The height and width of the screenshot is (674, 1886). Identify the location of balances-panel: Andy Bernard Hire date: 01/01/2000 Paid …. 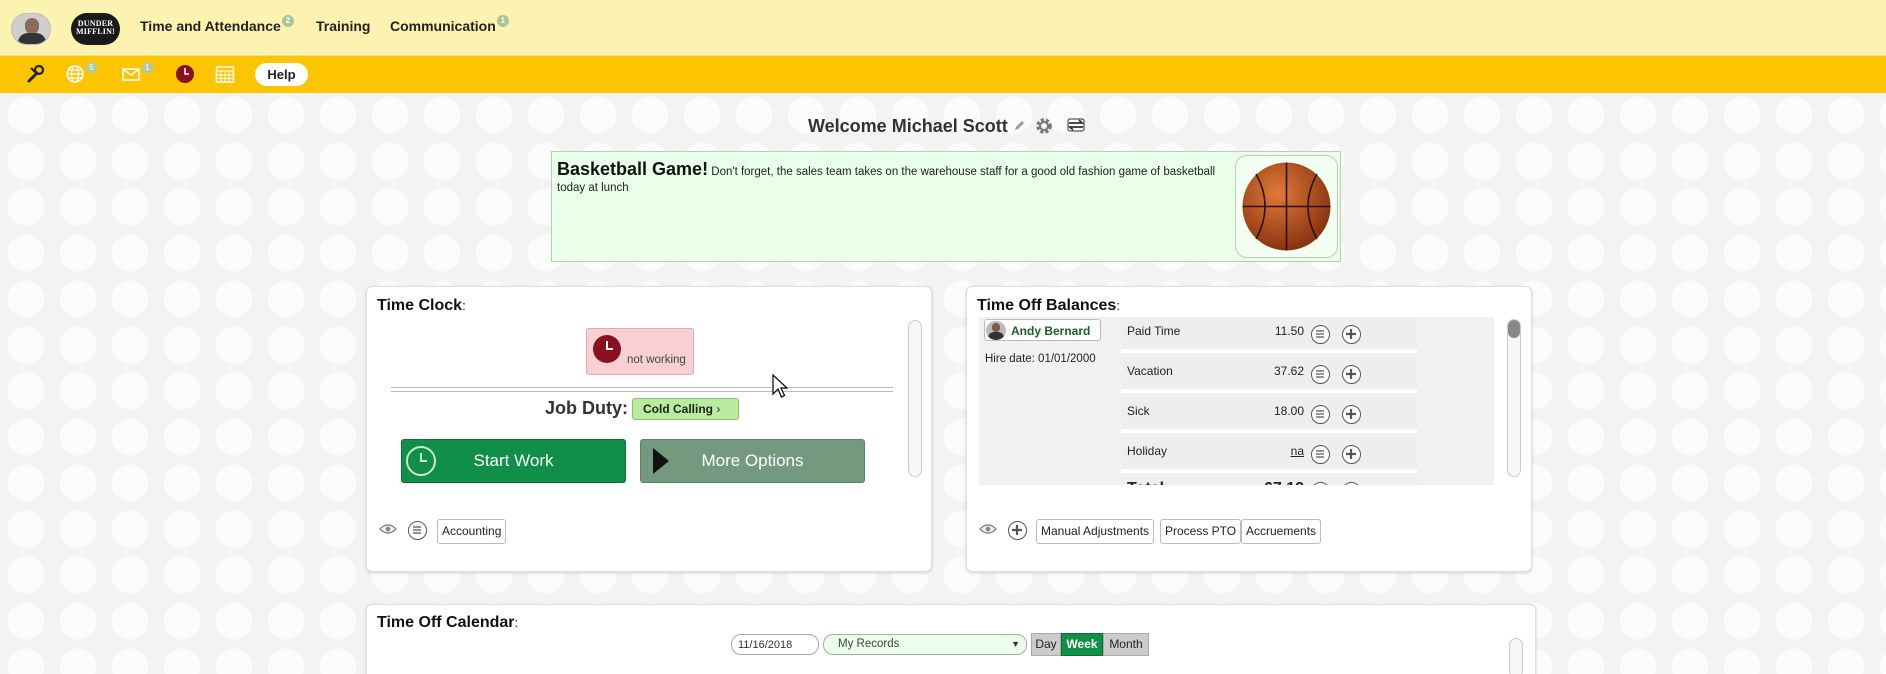
(1236, 412).